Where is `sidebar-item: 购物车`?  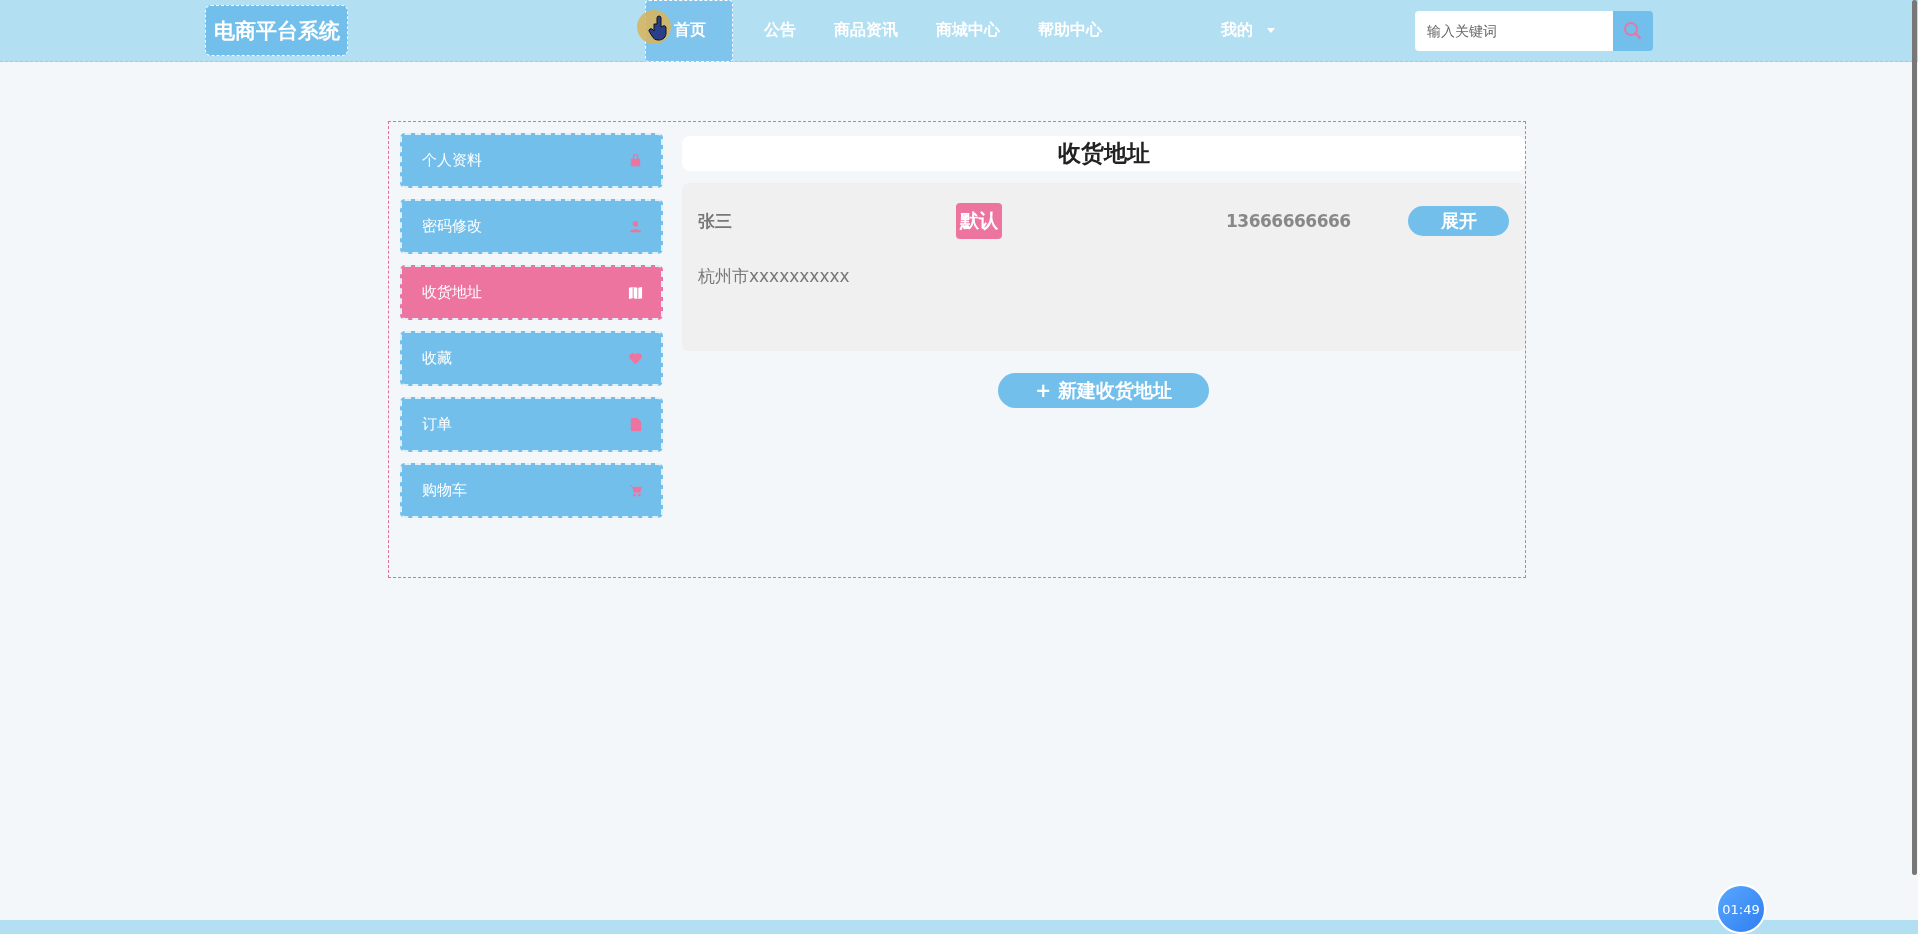
sidebar-item: 购物车 is located at coordinates (531, 490).